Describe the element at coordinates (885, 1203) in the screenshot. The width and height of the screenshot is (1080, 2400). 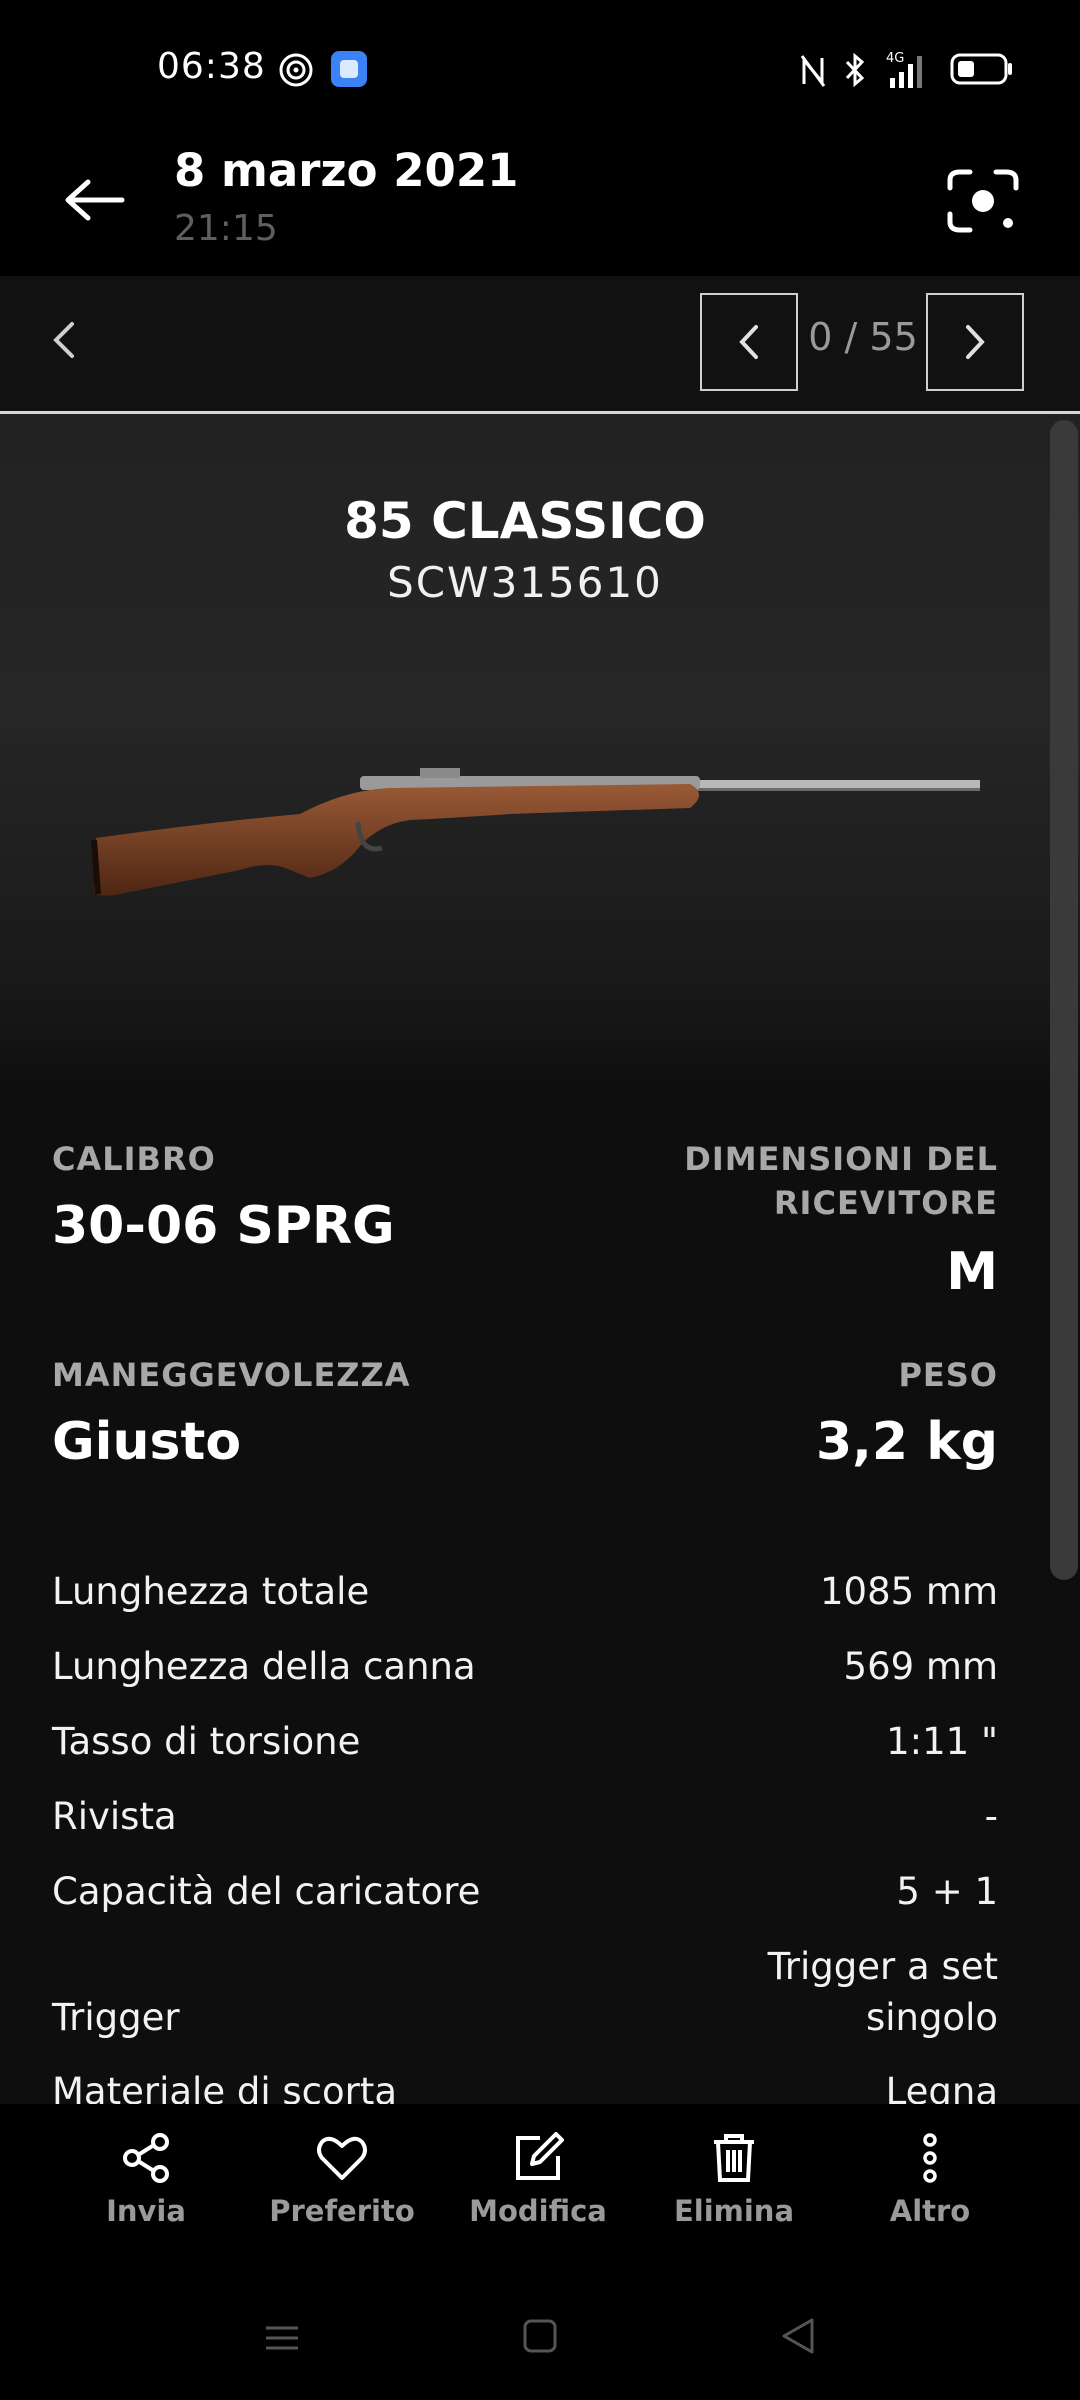
I see `ricevitore-label-line2: RICEVITORE` at that location.